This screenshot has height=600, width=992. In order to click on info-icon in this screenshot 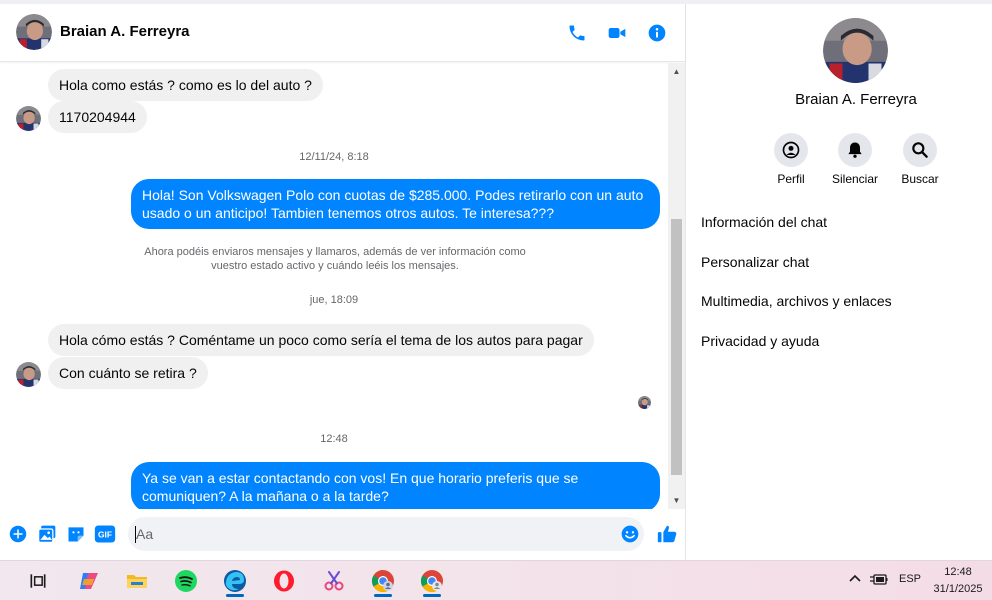, I will do `click(657, 33)`.